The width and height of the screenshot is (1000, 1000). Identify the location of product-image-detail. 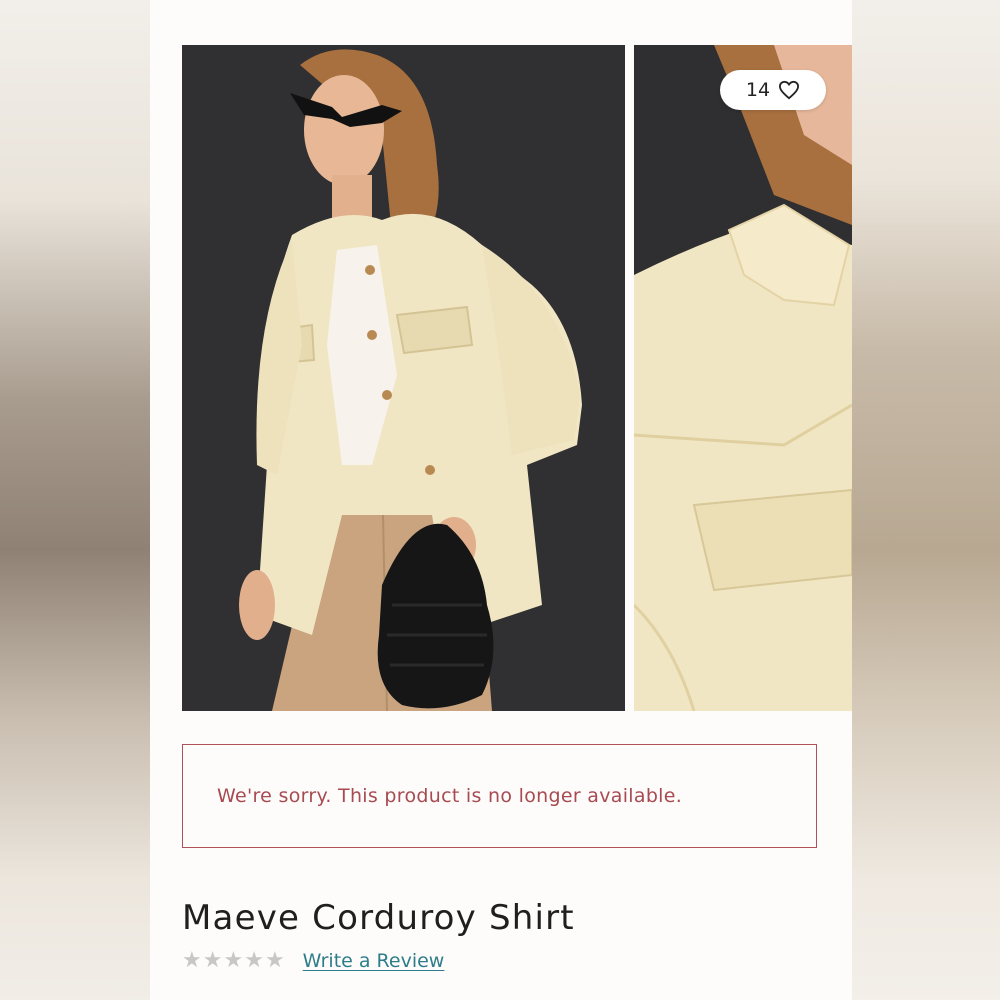
(743, 378).